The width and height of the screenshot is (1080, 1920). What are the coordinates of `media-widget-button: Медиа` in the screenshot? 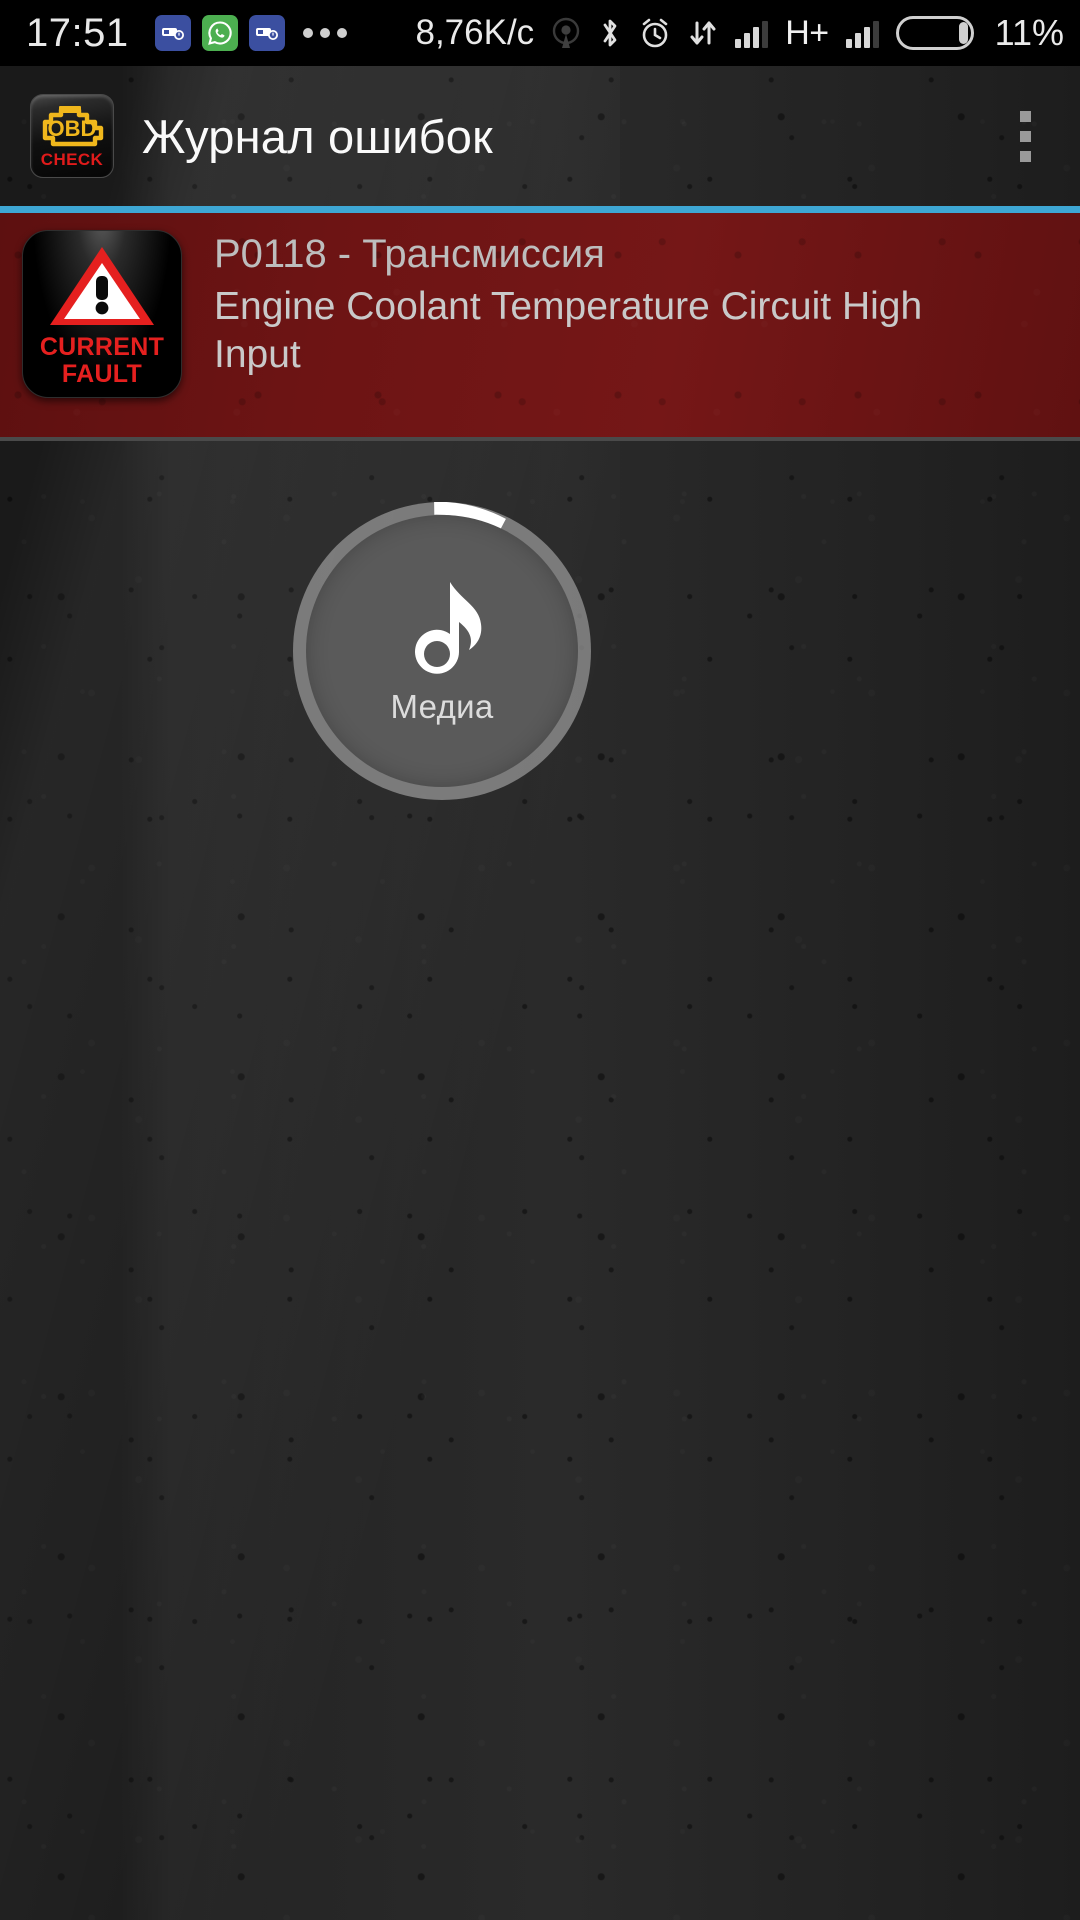 It's located at (442, 651).